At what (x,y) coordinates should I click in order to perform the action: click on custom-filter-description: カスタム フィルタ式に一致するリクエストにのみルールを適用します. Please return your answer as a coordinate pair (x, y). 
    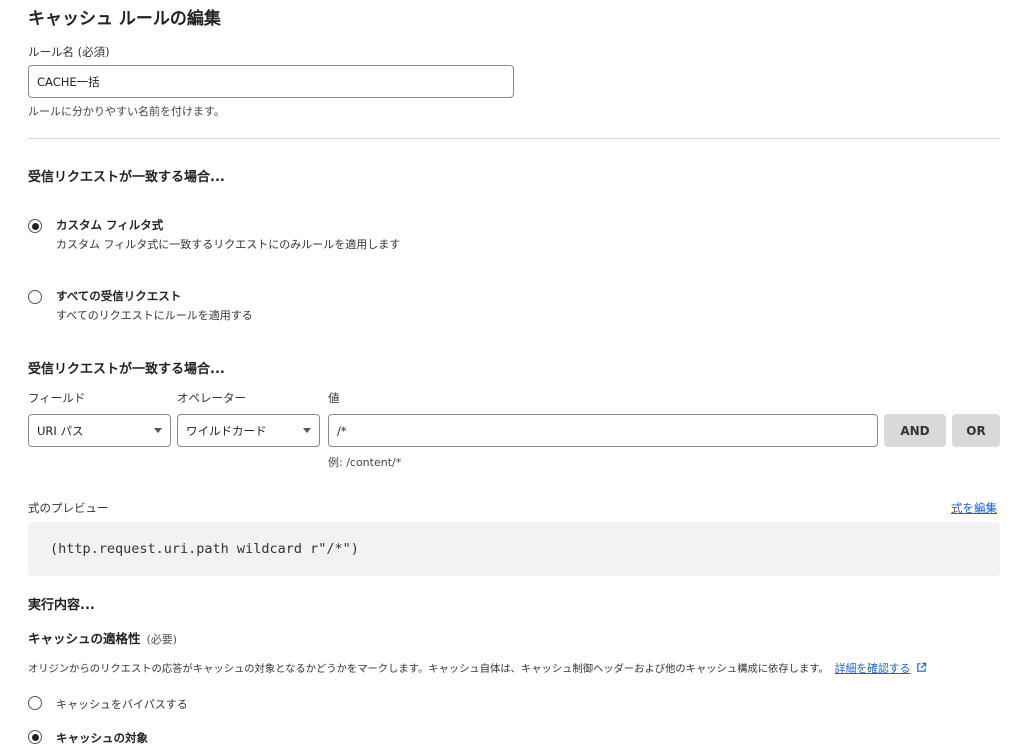
    Looking at the image, I should click on (228, 244).